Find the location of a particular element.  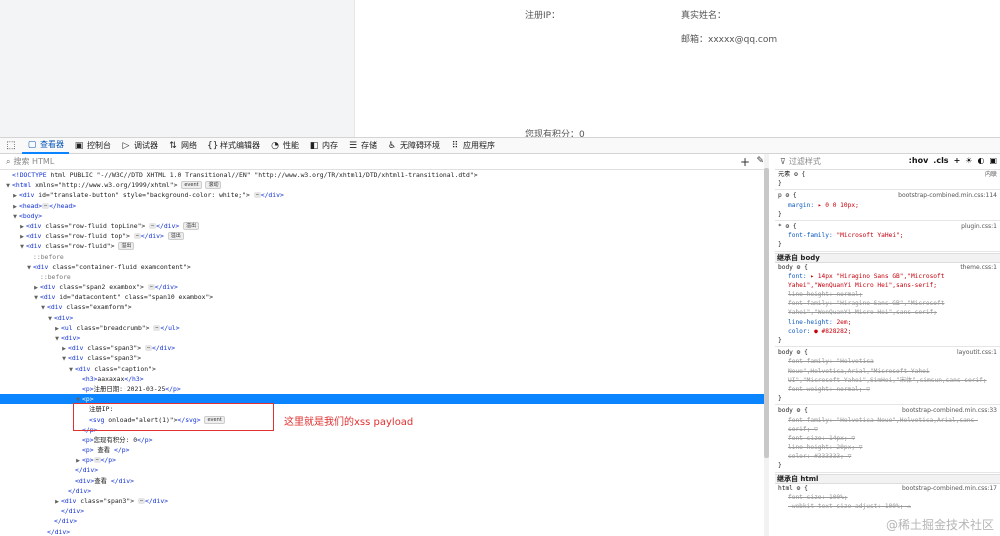

tab-5: ◔ 性能 is located at coordinates (284, 146).